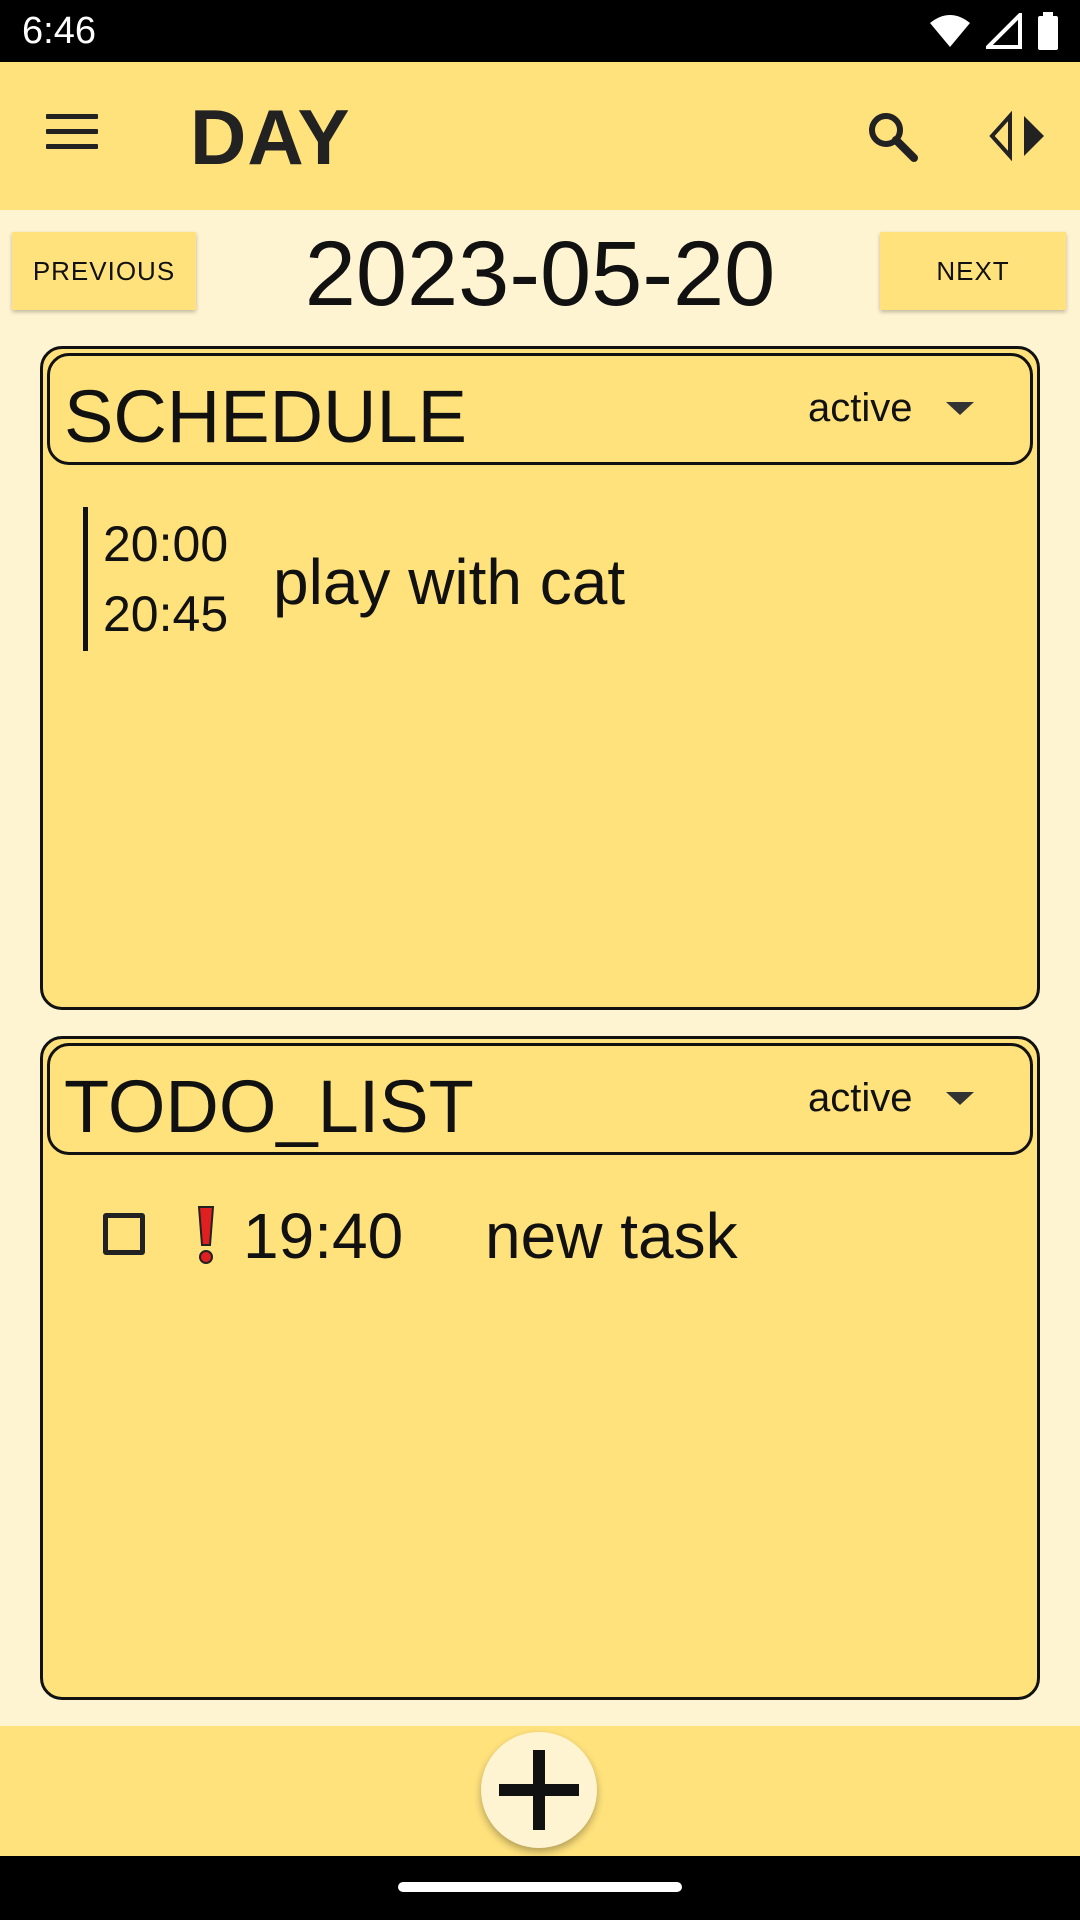 The width and height of the screenshot is (1080, 1920). What do you see at coordinates (59, 31) in the screenshot?
I see `status-time: 6:46` at bounding box center [59, 31].